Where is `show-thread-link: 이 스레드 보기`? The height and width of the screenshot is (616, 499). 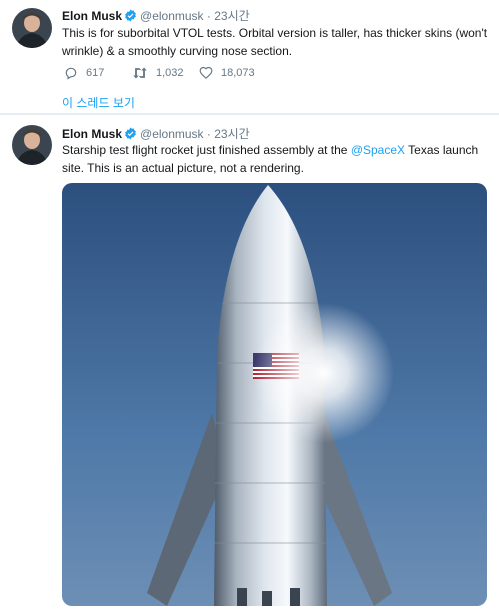 show-thread-link: 이 스레드 보기 is located at coordinates (98, 102).